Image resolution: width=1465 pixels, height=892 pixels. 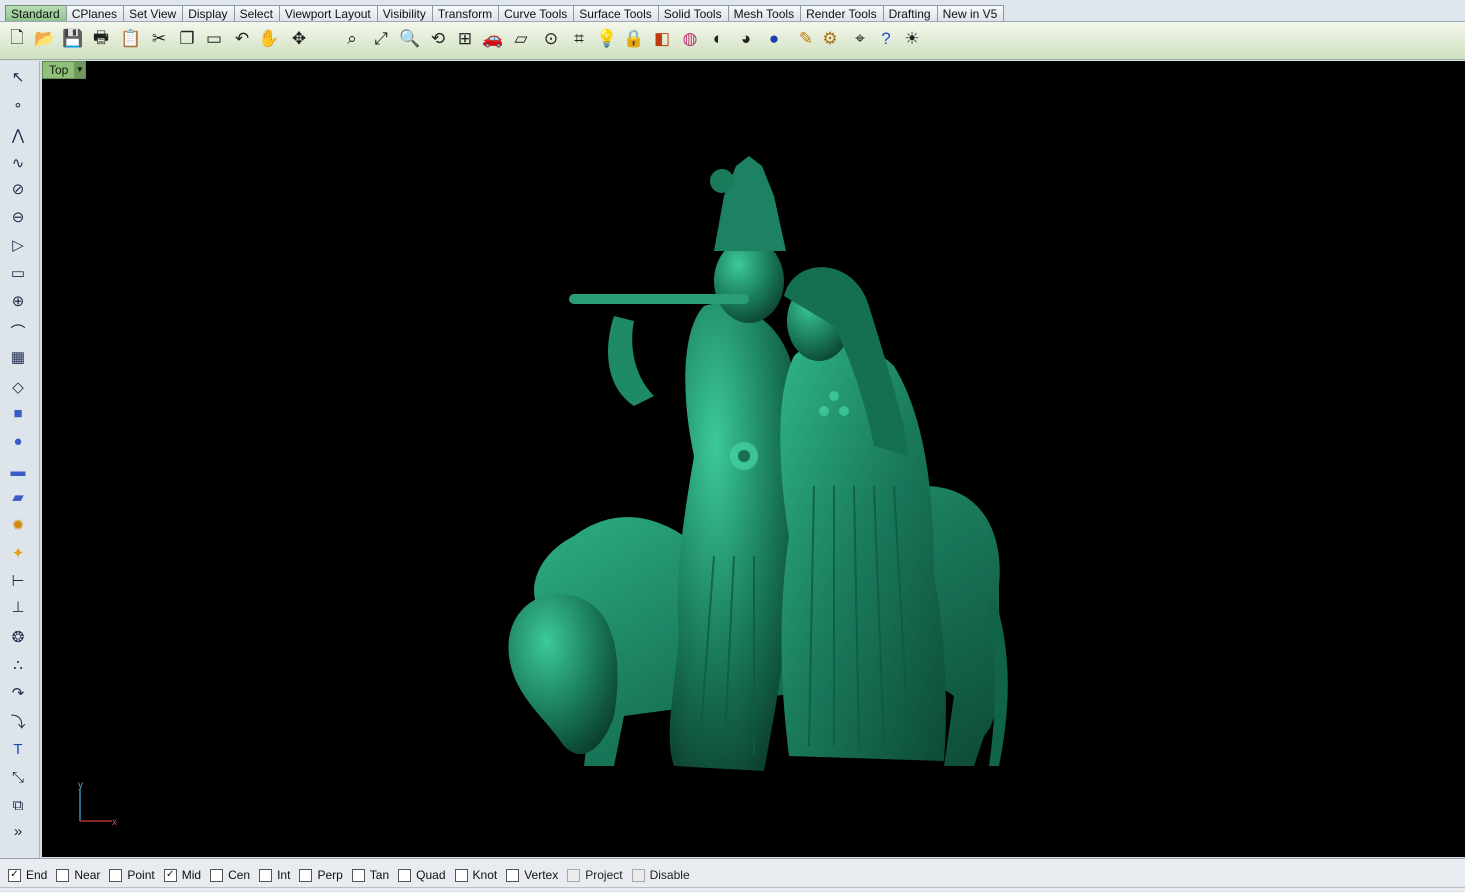 What do you see at coordinates (78, 875) in the screenshot?
I see `osnap-near: Near` at bounding box center [78, 875].